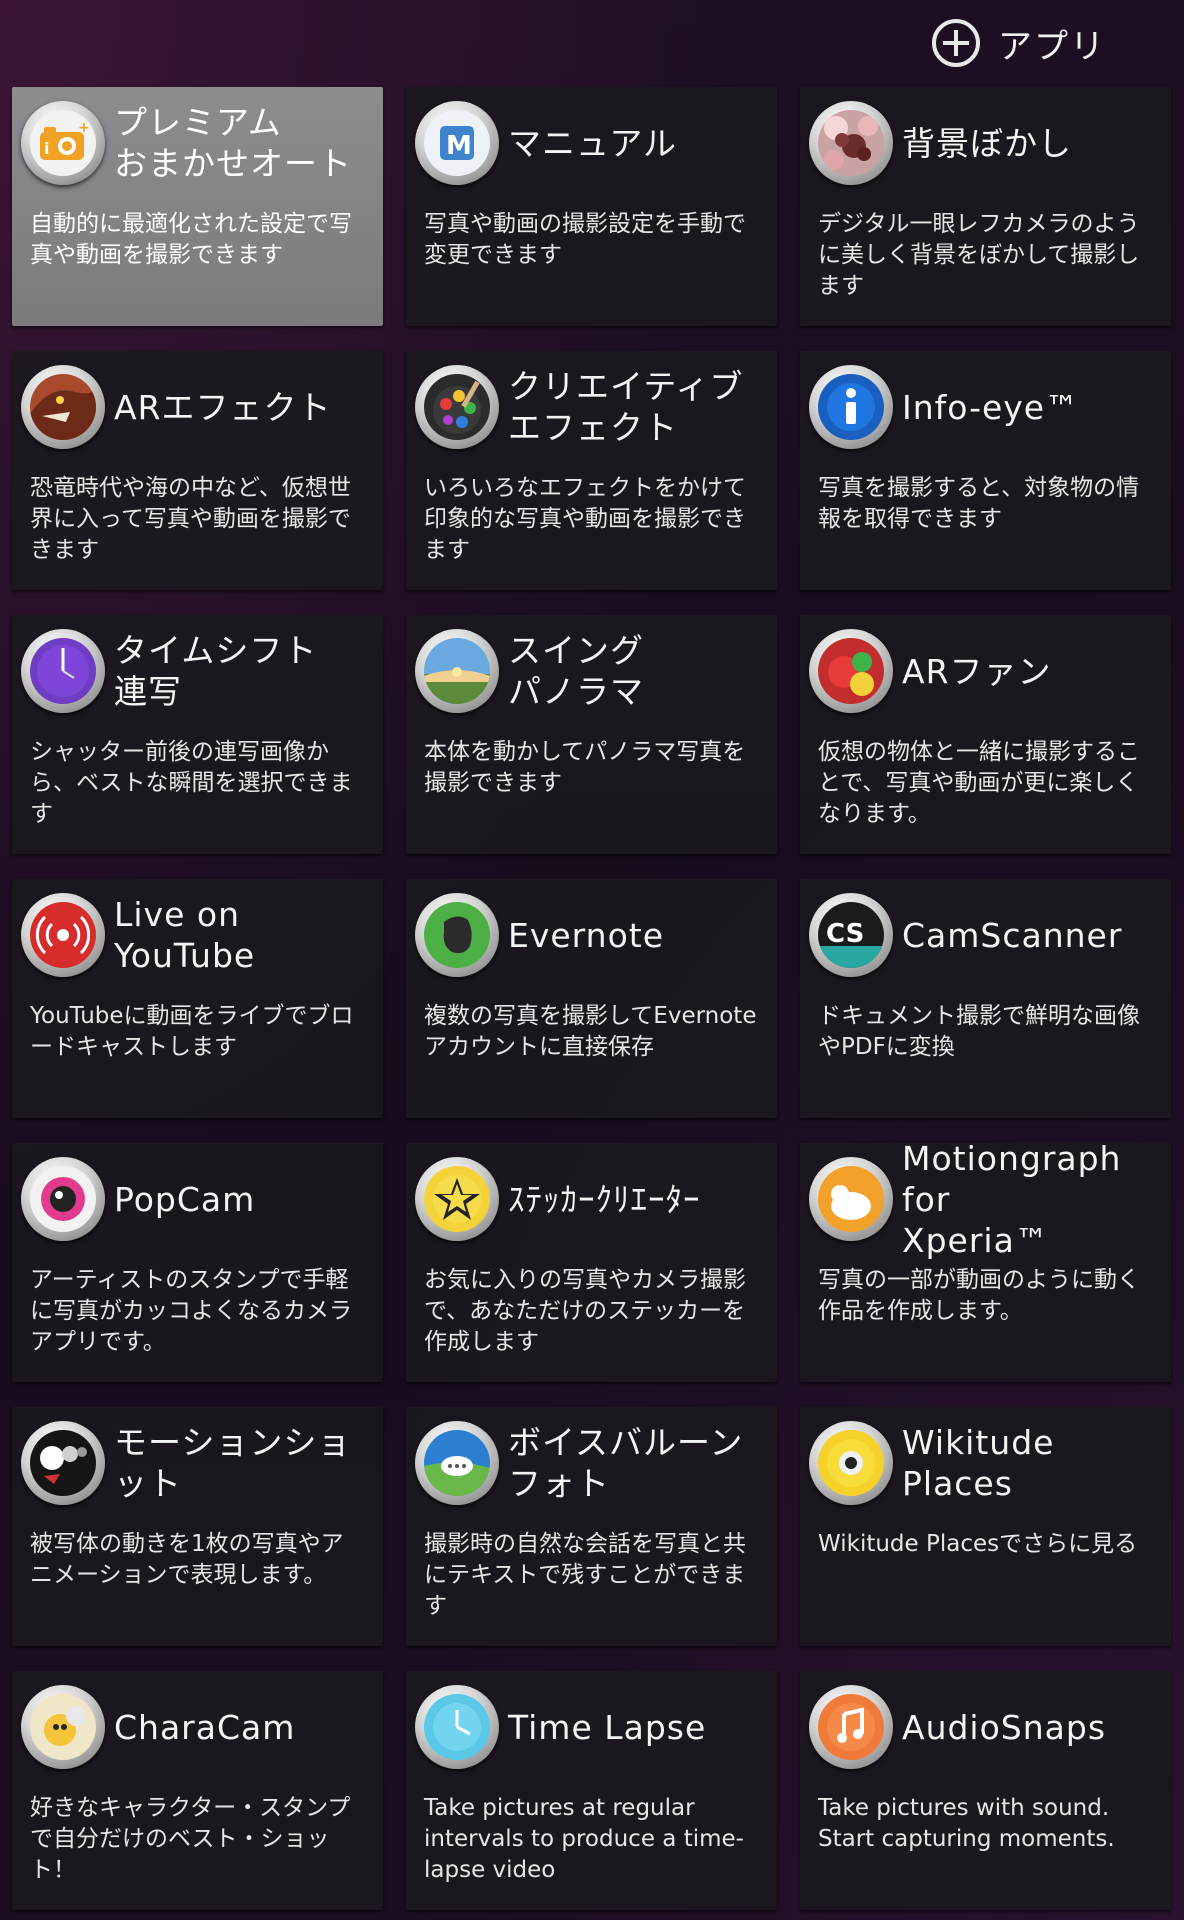 The image size is (1184, 1920). What do you see at coordinates (197, 206) in the screenshot?
I see `app-tile-superior-auto: i + プレミアム おまかせオート 自動的に最適化された設定で写真や動画を撮影できます` at bounding box center [197, 206].